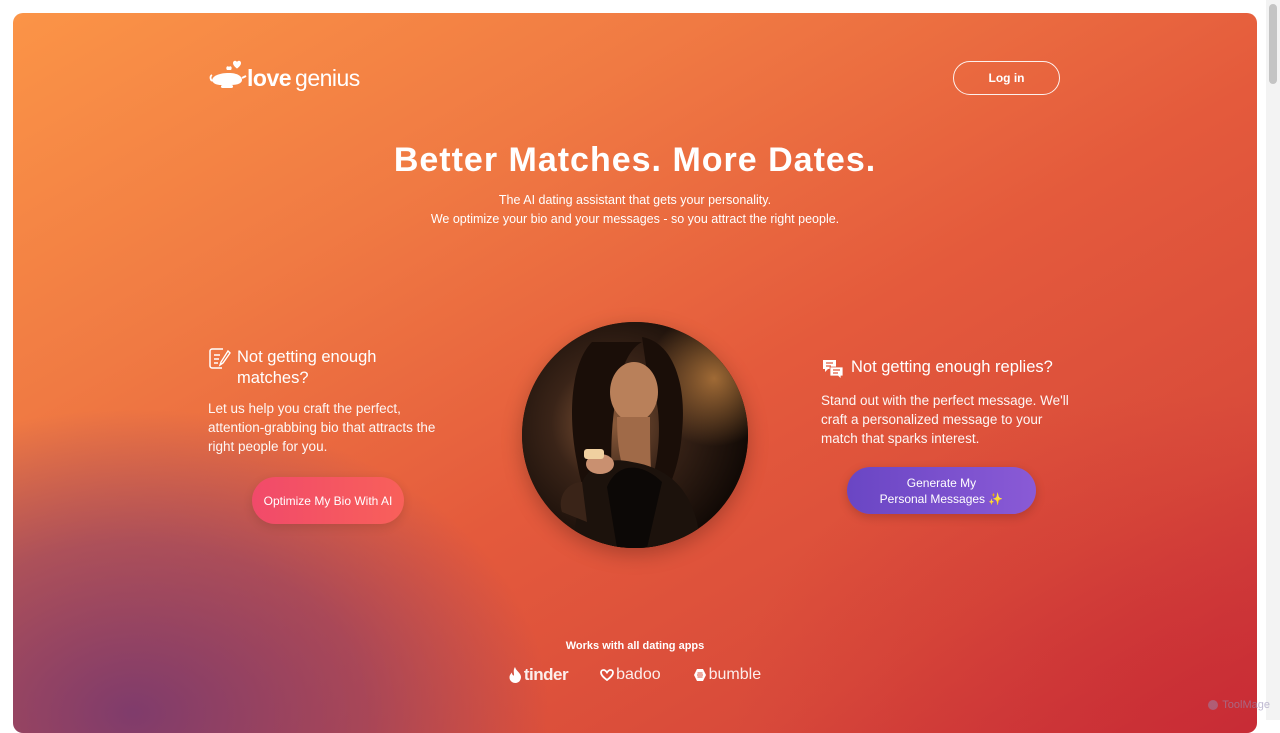 This screenshot has width=1280, height=733. I want to click on login-button: Log in, so click(1006, 78).